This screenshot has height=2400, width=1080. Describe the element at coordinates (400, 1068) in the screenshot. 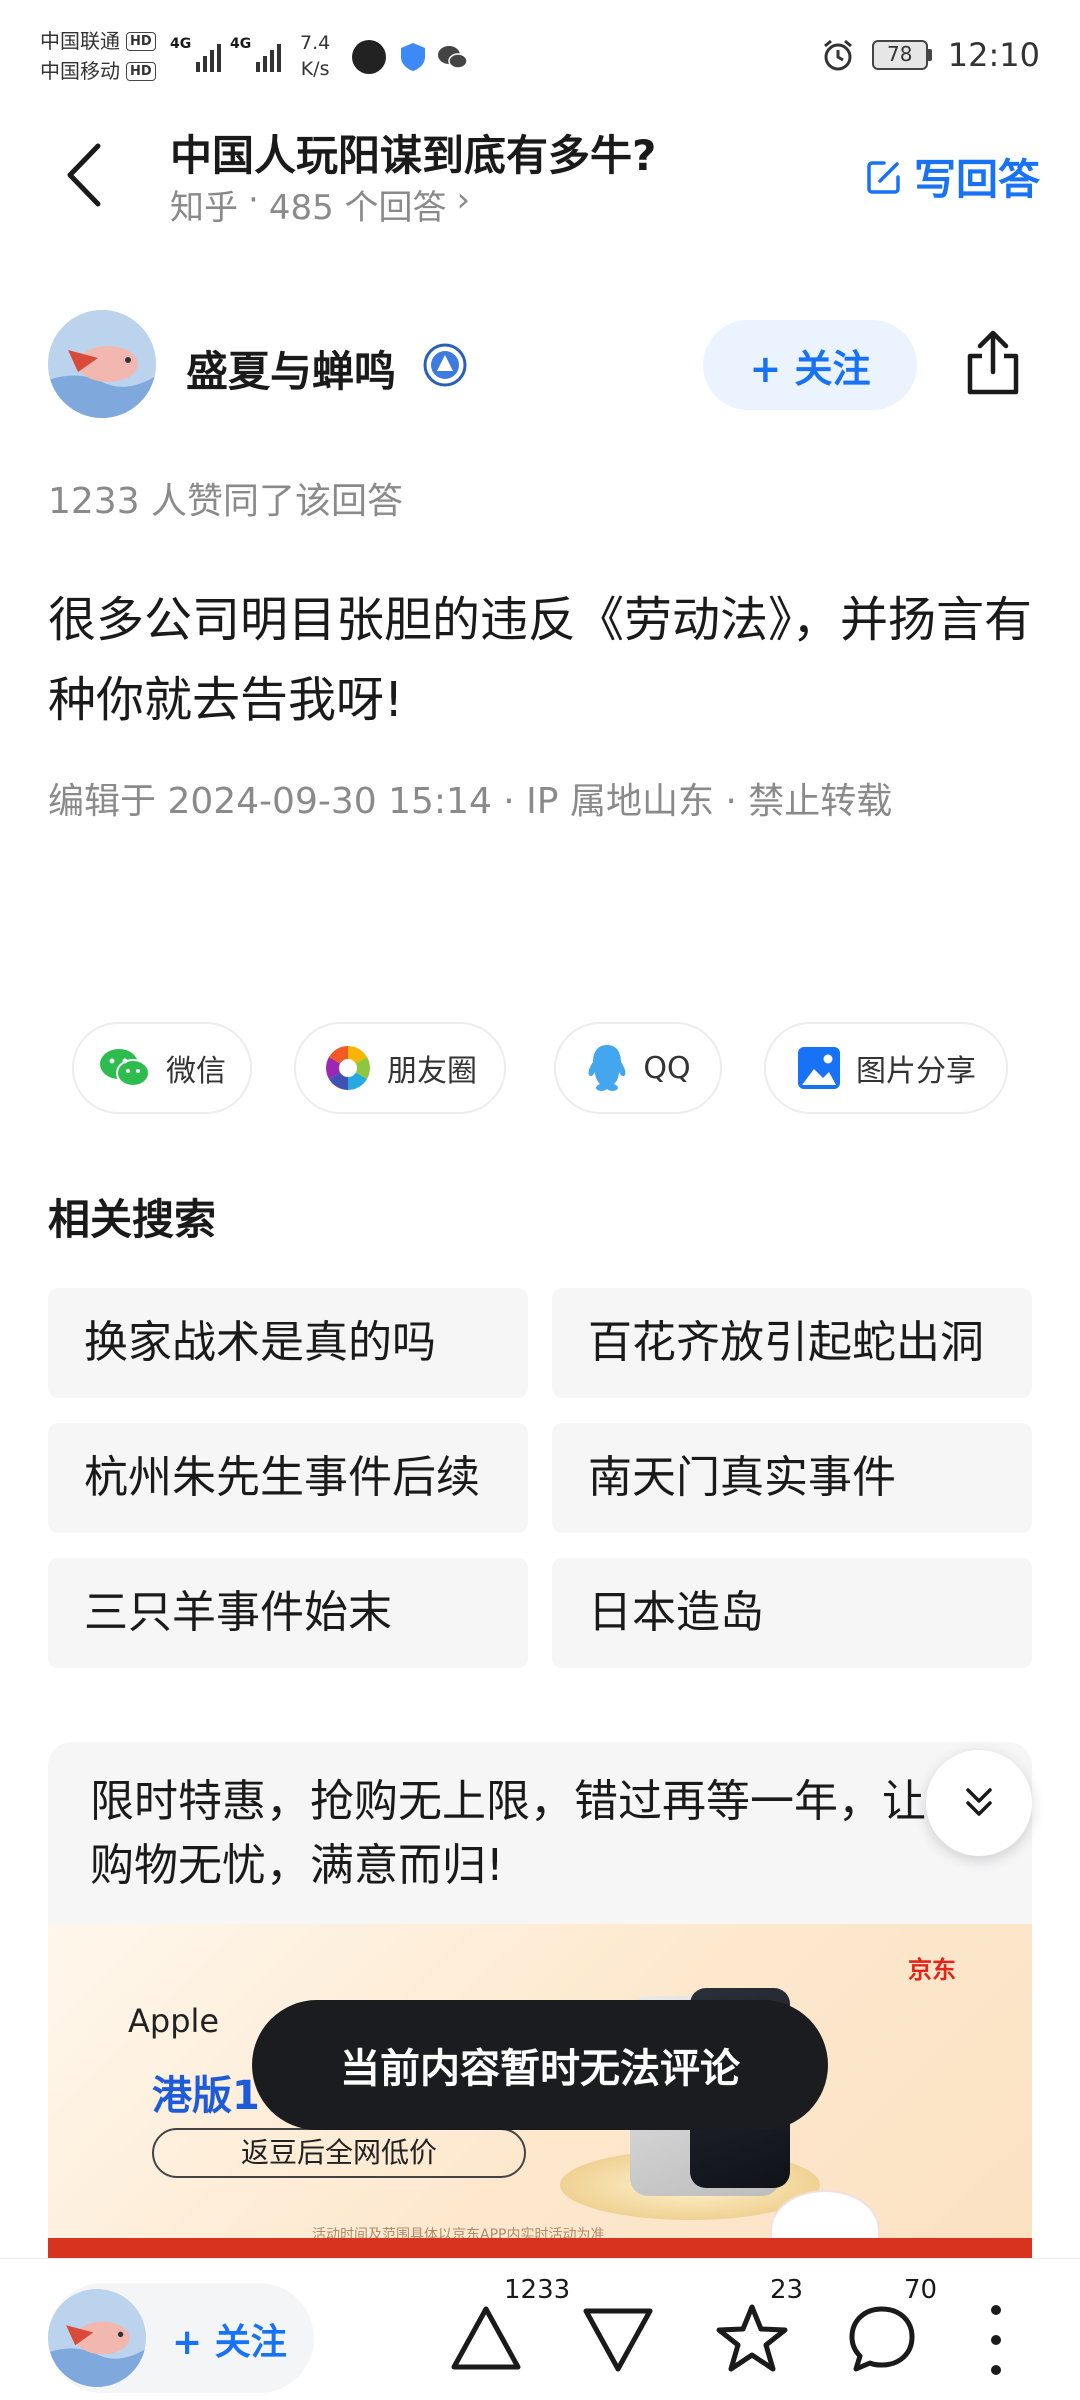

I see `share-moments-button: 朋友圈` at that location.